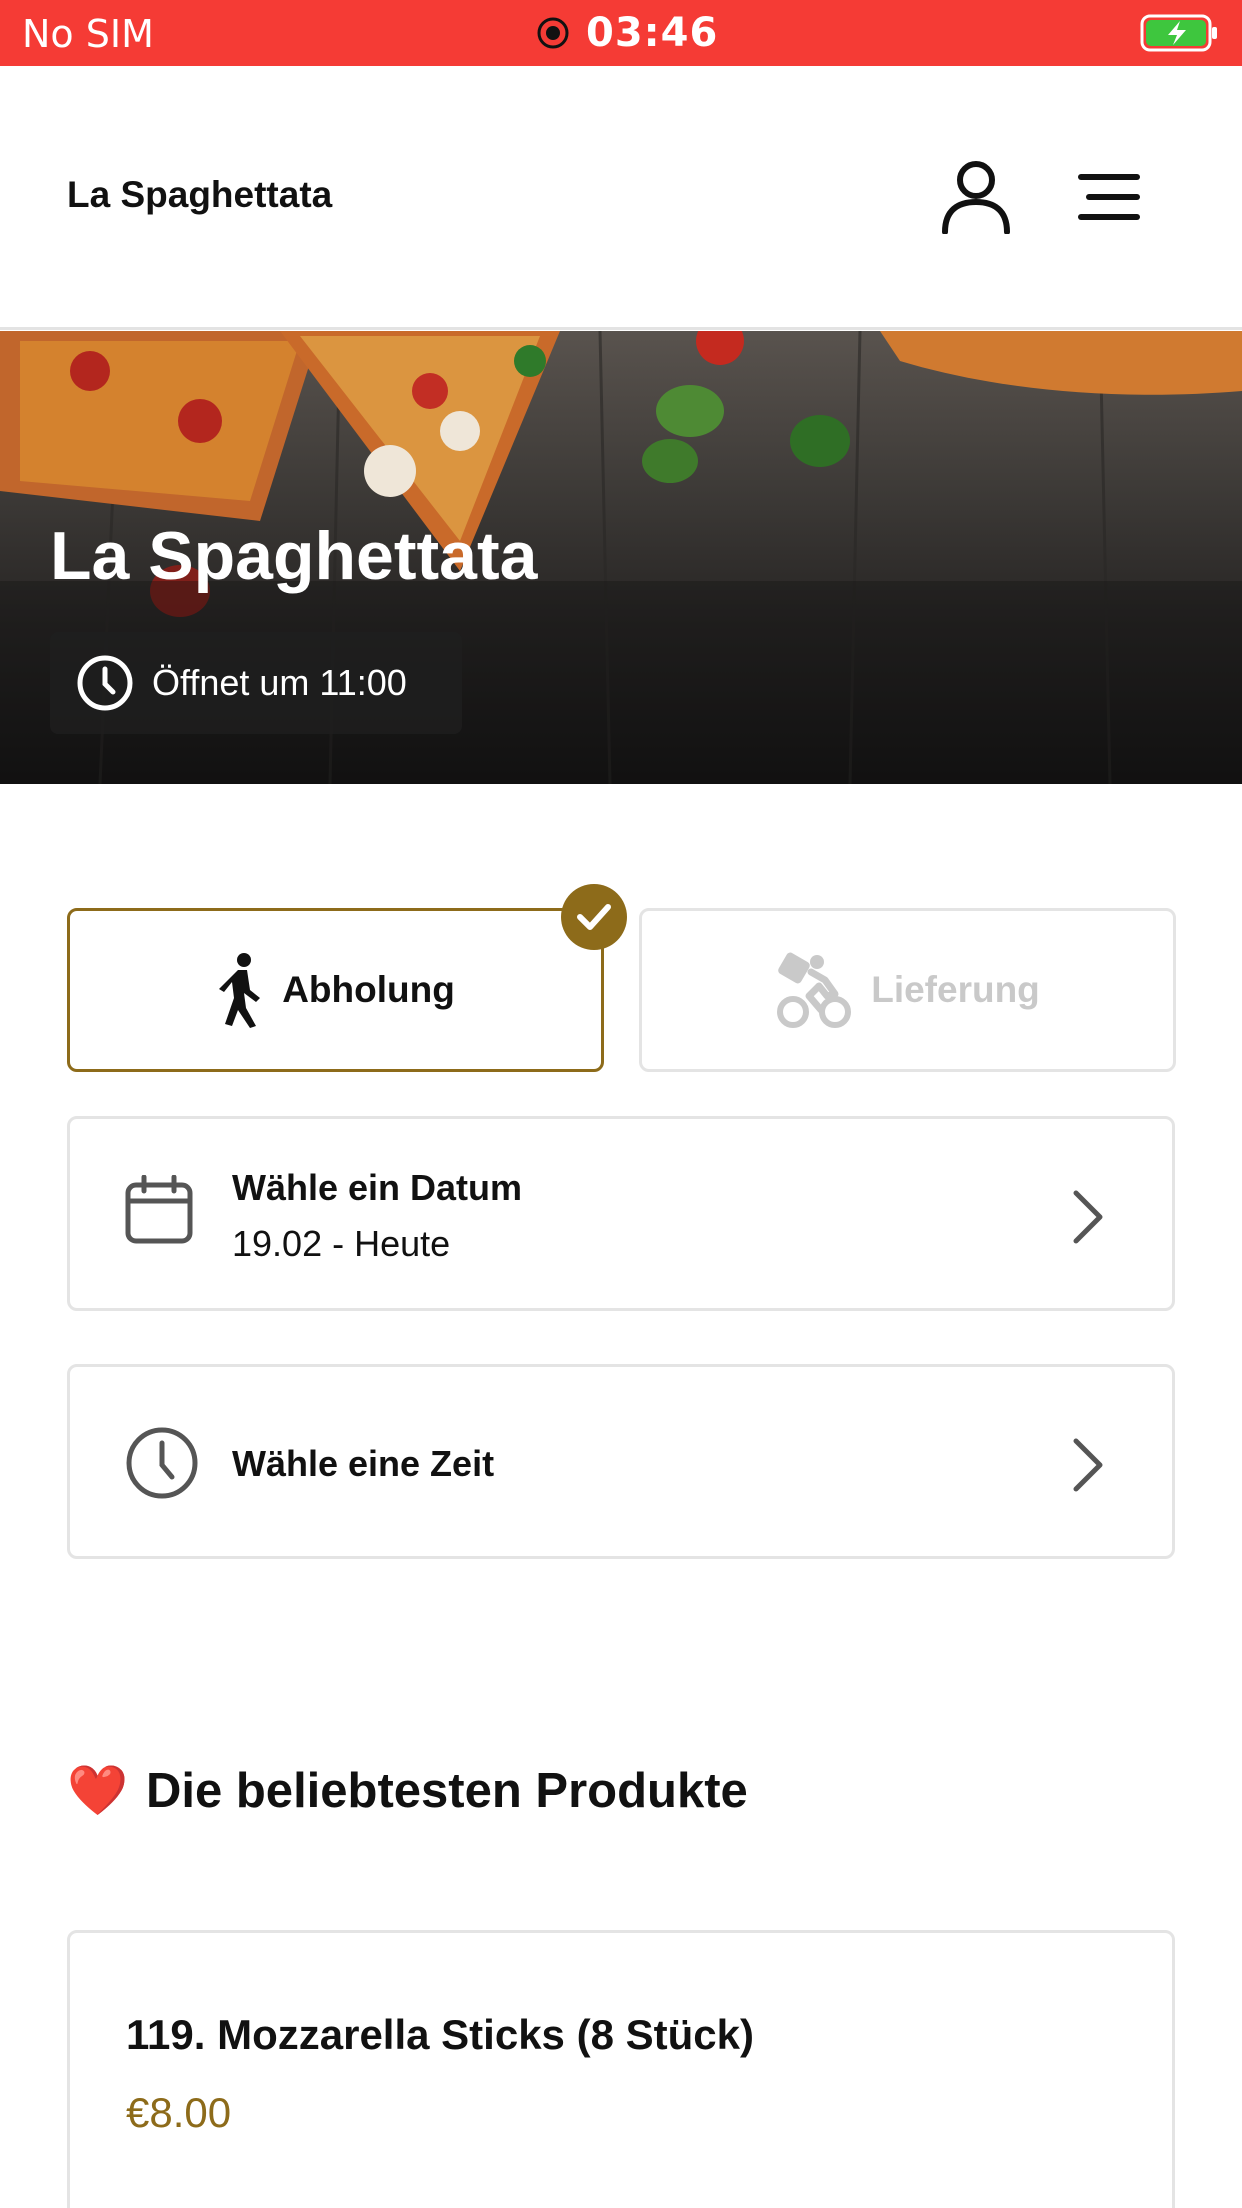  What do you see at coordinates (240, 990) in the screenshot?
I see `walking-icon` at bounding box center [240, 990].